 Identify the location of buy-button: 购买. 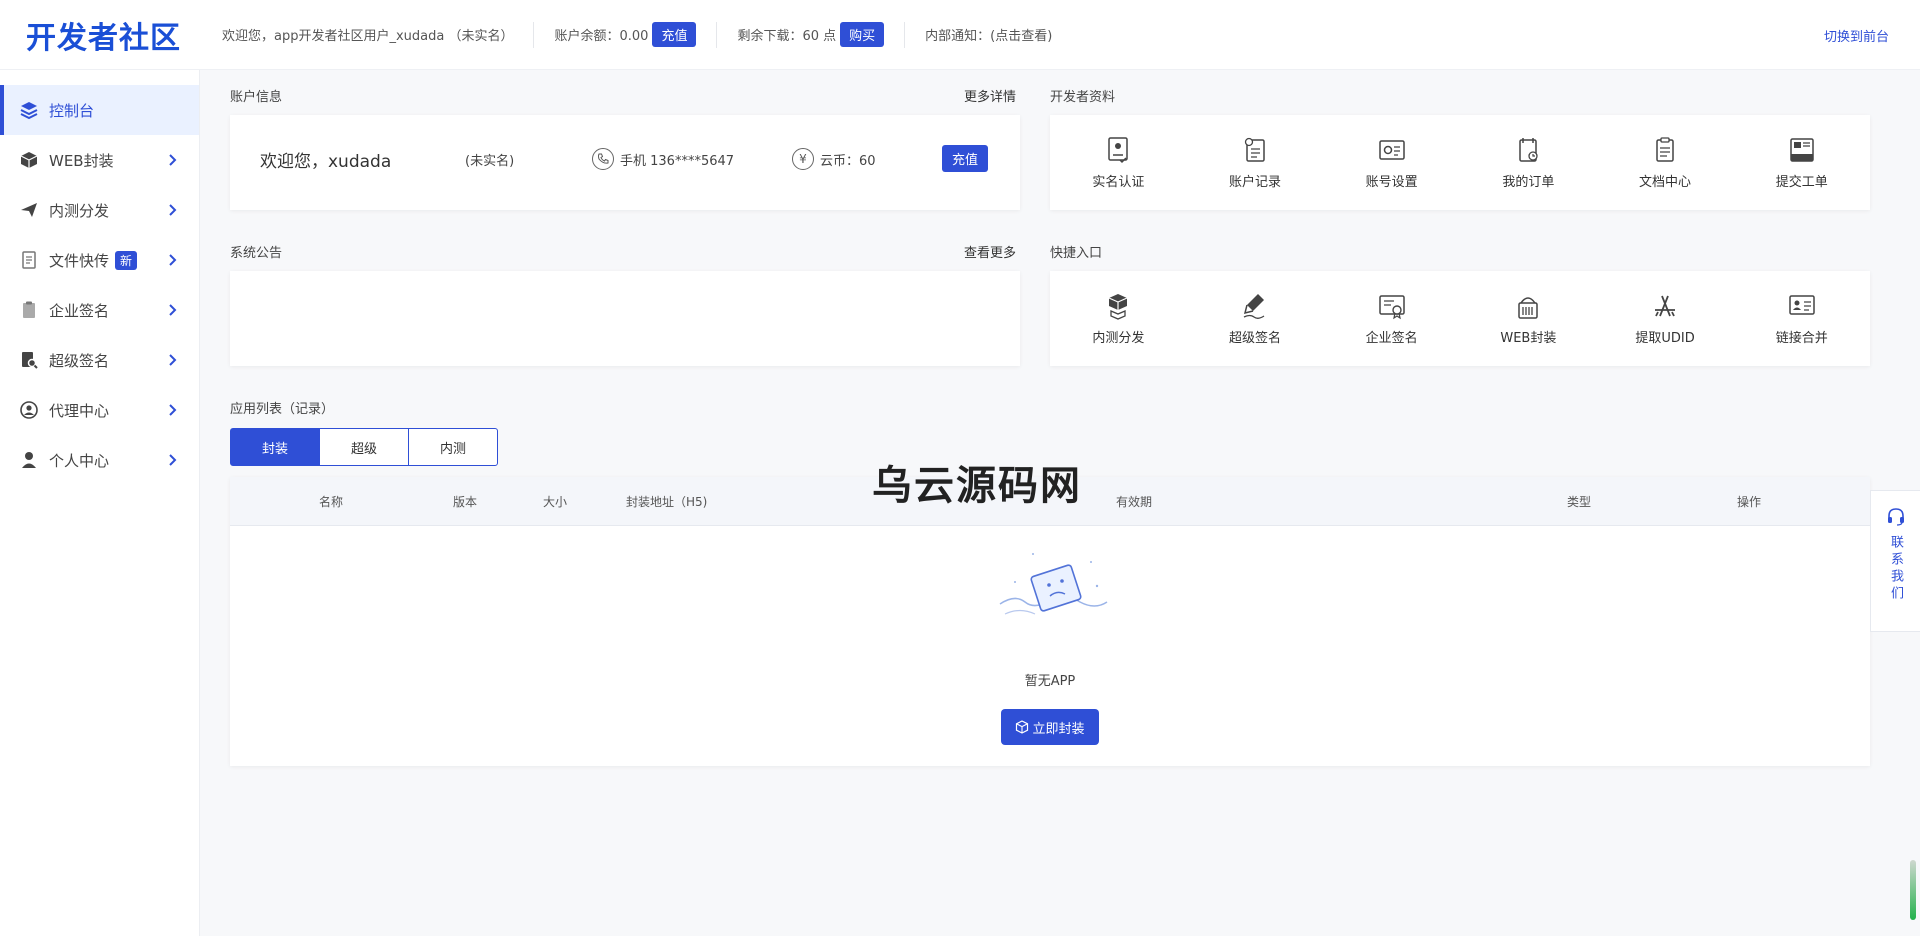
(862, 34).